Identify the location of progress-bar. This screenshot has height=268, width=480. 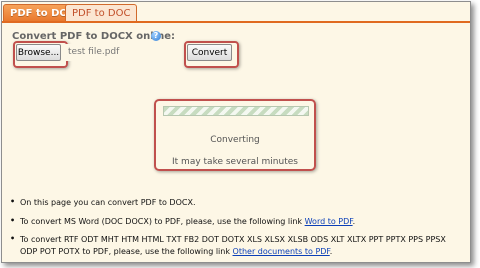
(236, 111).